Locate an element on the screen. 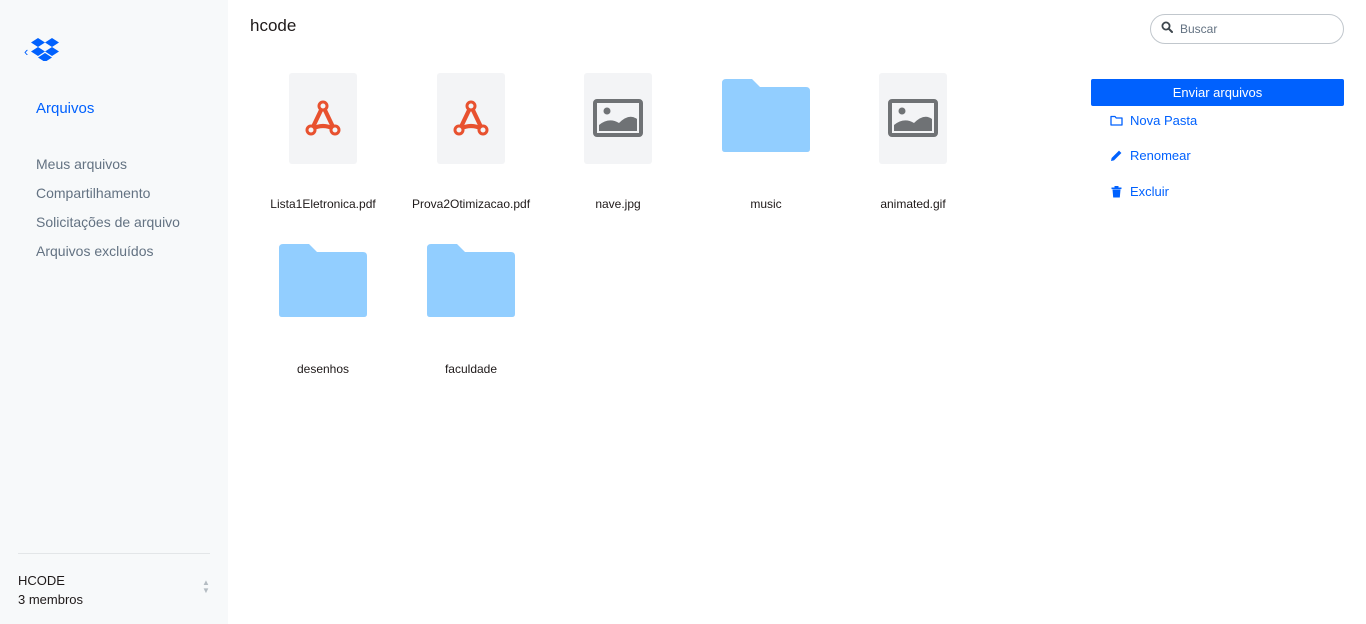 The image size is (1366, 624). file-name: music is located at coordinates (766, 204).